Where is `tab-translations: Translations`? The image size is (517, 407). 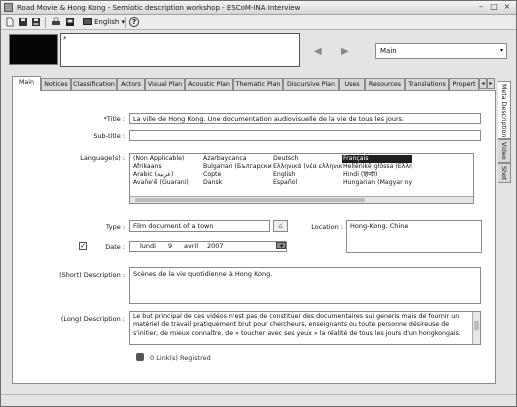 tab-translations: Translations is located at coordinates (427, 84).